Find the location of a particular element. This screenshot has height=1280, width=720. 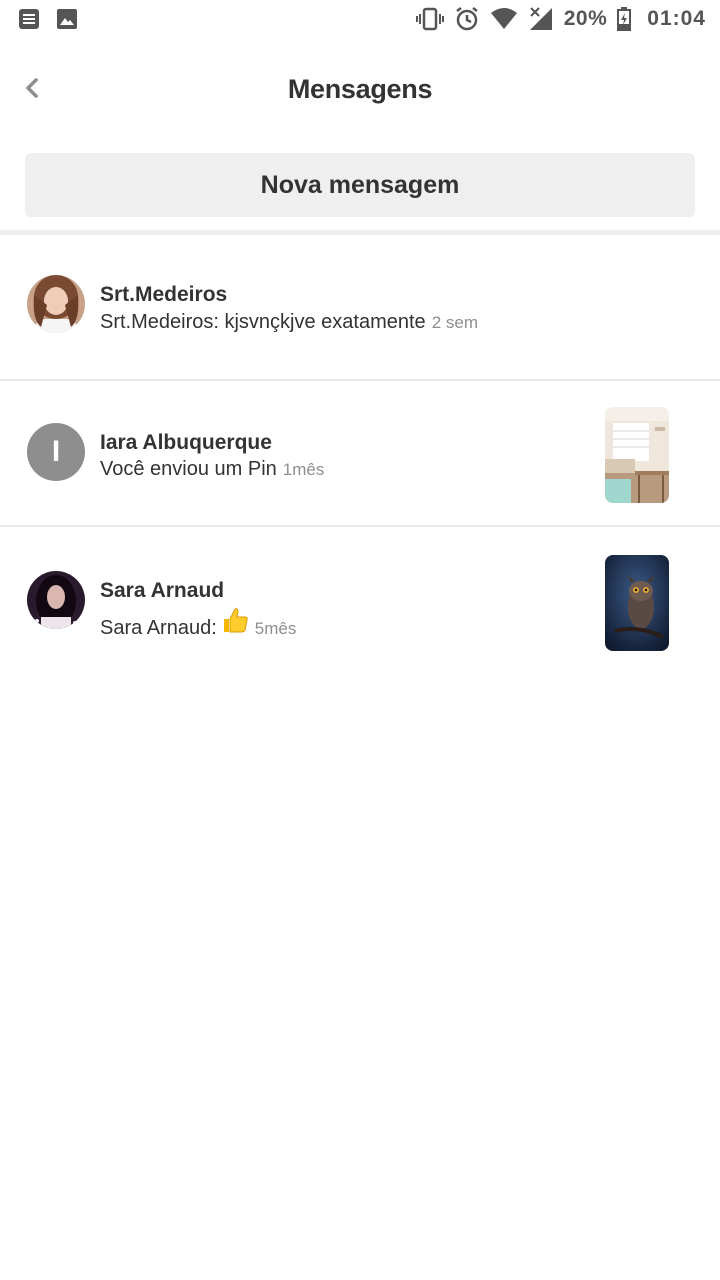

vibrate-icon is located at coordinates (429, 19).